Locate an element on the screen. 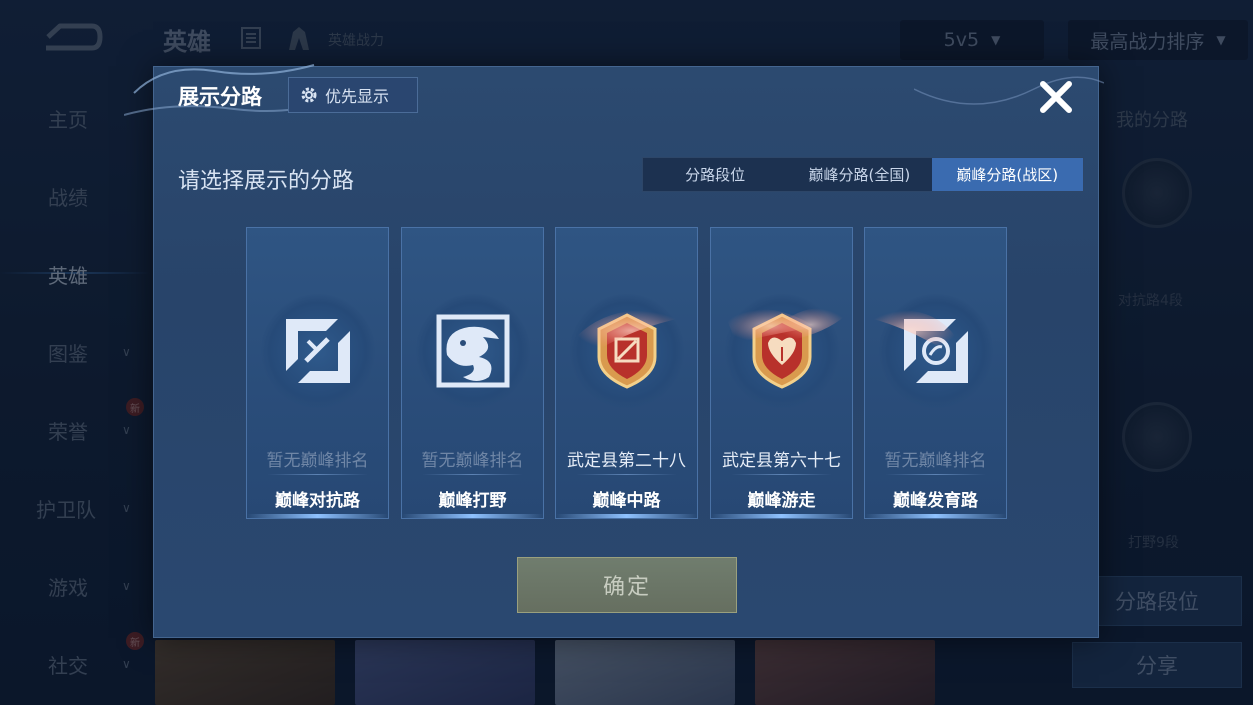 The height and width of the screenshot is (705, 1253). tab-peak-region: 巅峰分路(战区) is located at coordinates (1007, 174).